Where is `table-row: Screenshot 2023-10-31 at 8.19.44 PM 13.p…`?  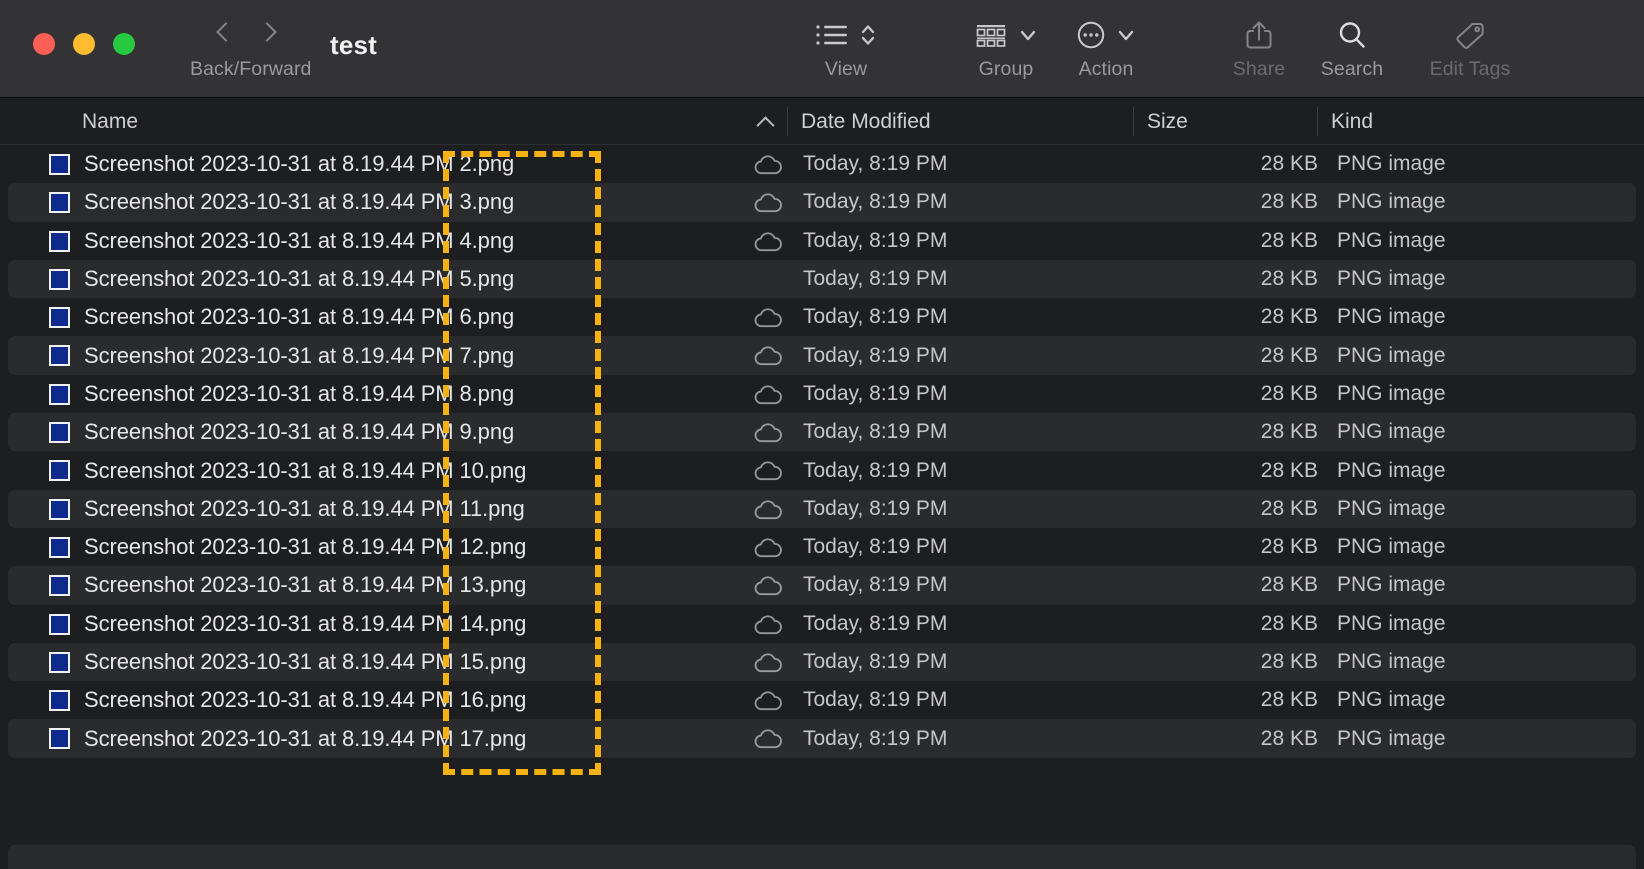
table-row: Screenshot 2023-10-31 at 8.19.44 PM 13.p… is located at coordinates (822, 585).